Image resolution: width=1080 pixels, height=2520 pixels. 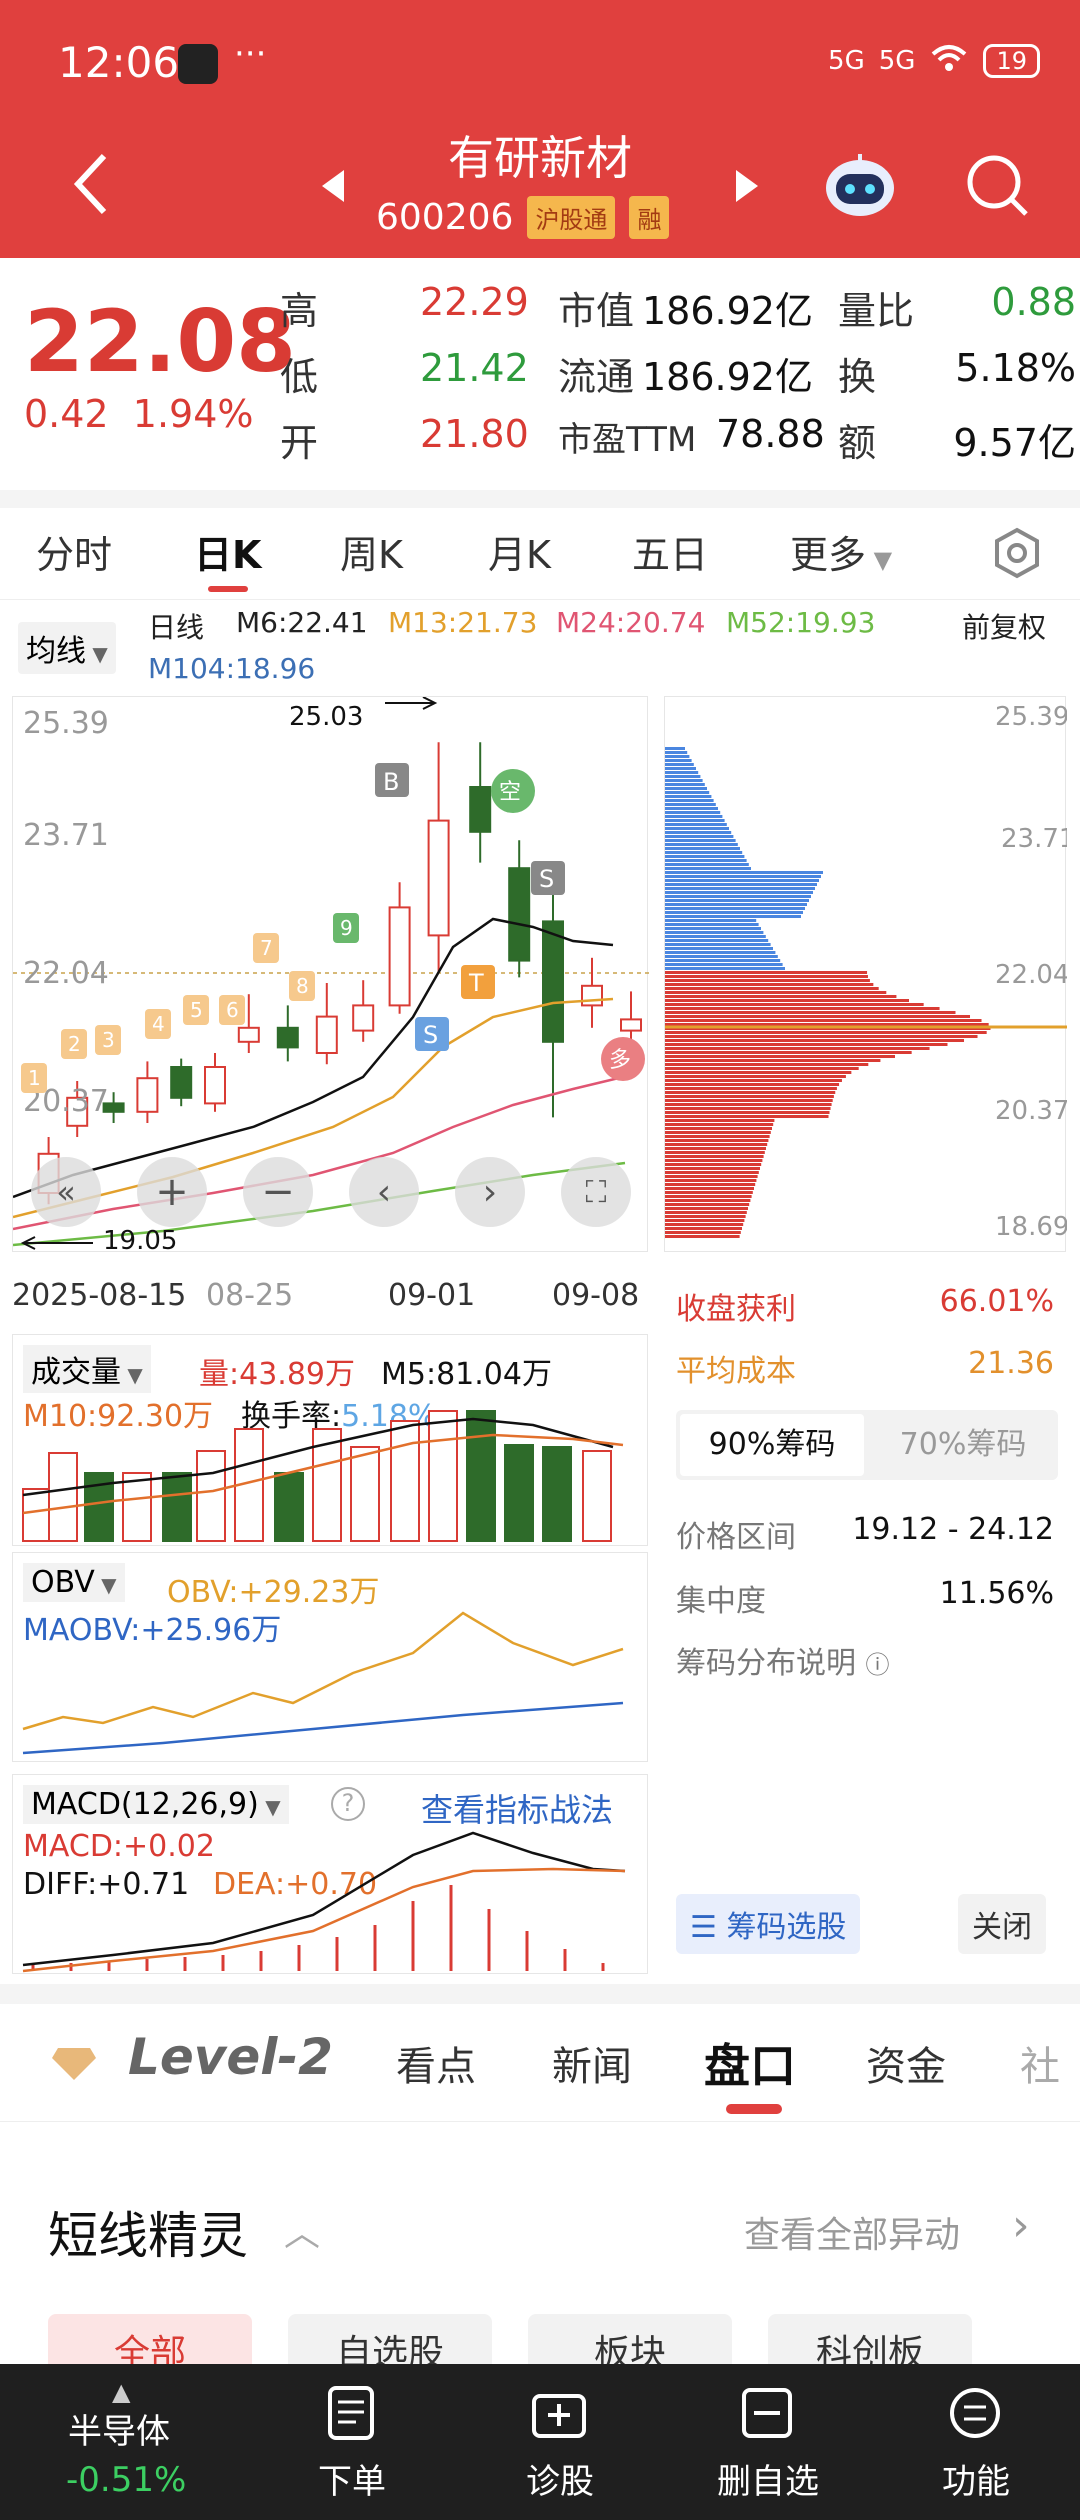 I want to click on ma-m13: M13:21.73, so click(x=463, y=622).